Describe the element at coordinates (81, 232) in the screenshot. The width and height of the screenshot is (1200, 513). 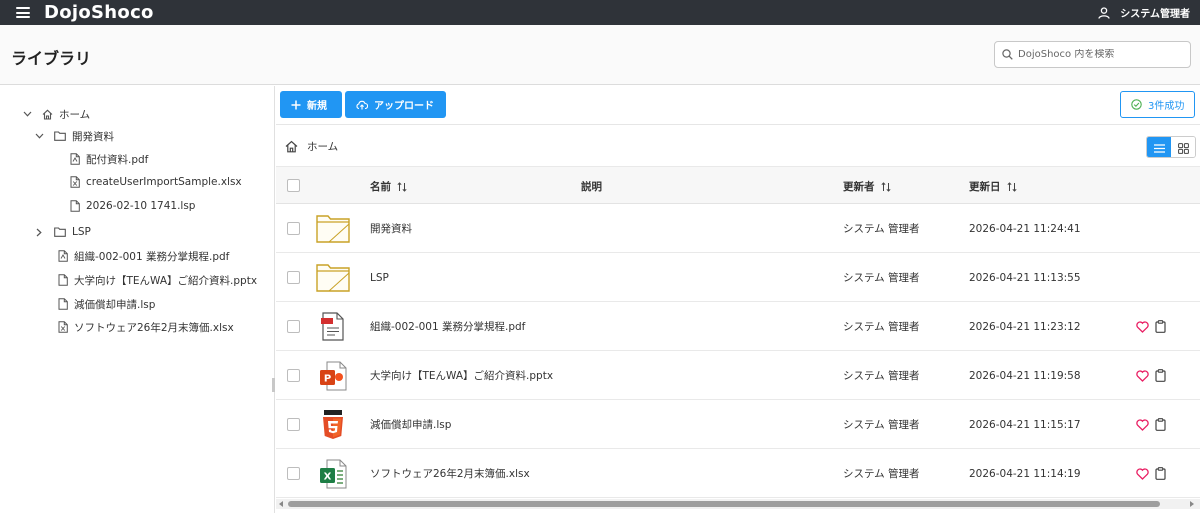
I see `tree-item-label: LSP` at that location.